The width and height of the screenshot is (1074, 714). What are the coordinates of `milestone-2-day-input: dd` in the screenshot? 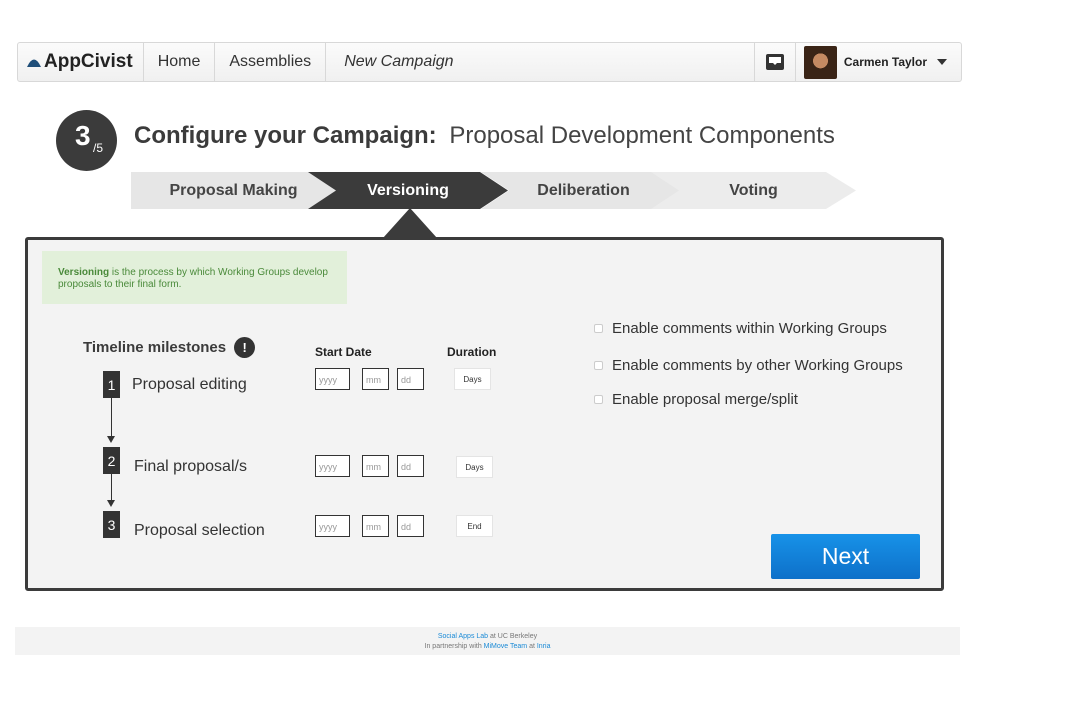 It's located at (410, 466).